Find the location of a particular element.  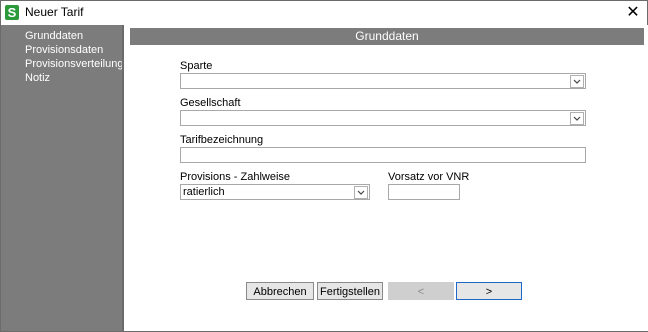

app-logo-icon: S is located at coordinates (12, 12).